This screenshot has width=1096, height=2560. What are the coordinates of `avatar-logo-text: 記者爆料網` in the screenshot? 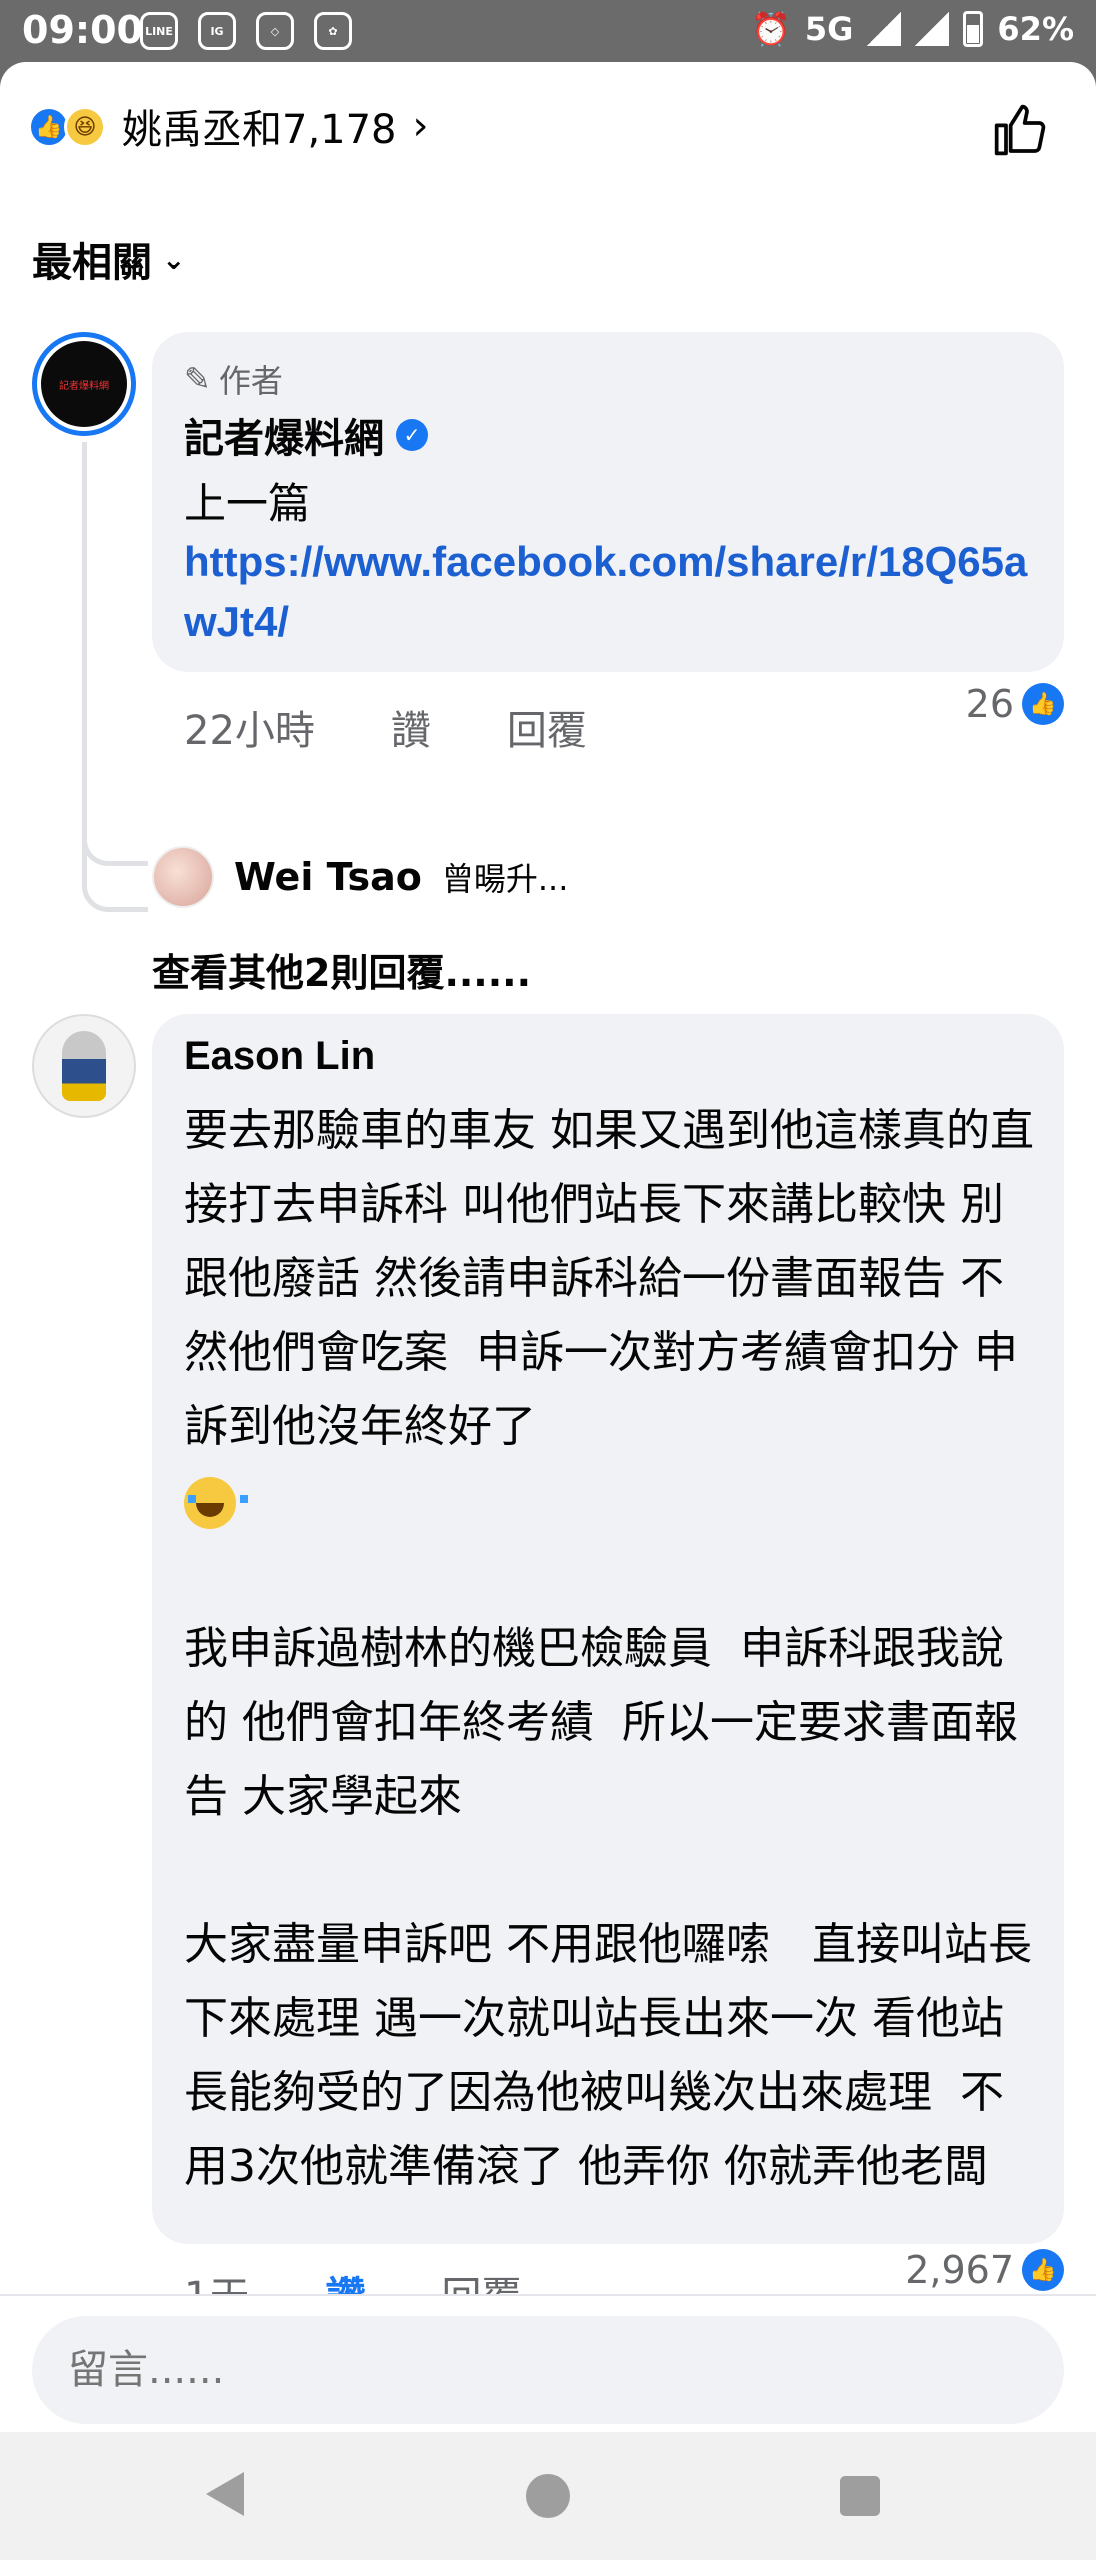 It's located at (84, 386).